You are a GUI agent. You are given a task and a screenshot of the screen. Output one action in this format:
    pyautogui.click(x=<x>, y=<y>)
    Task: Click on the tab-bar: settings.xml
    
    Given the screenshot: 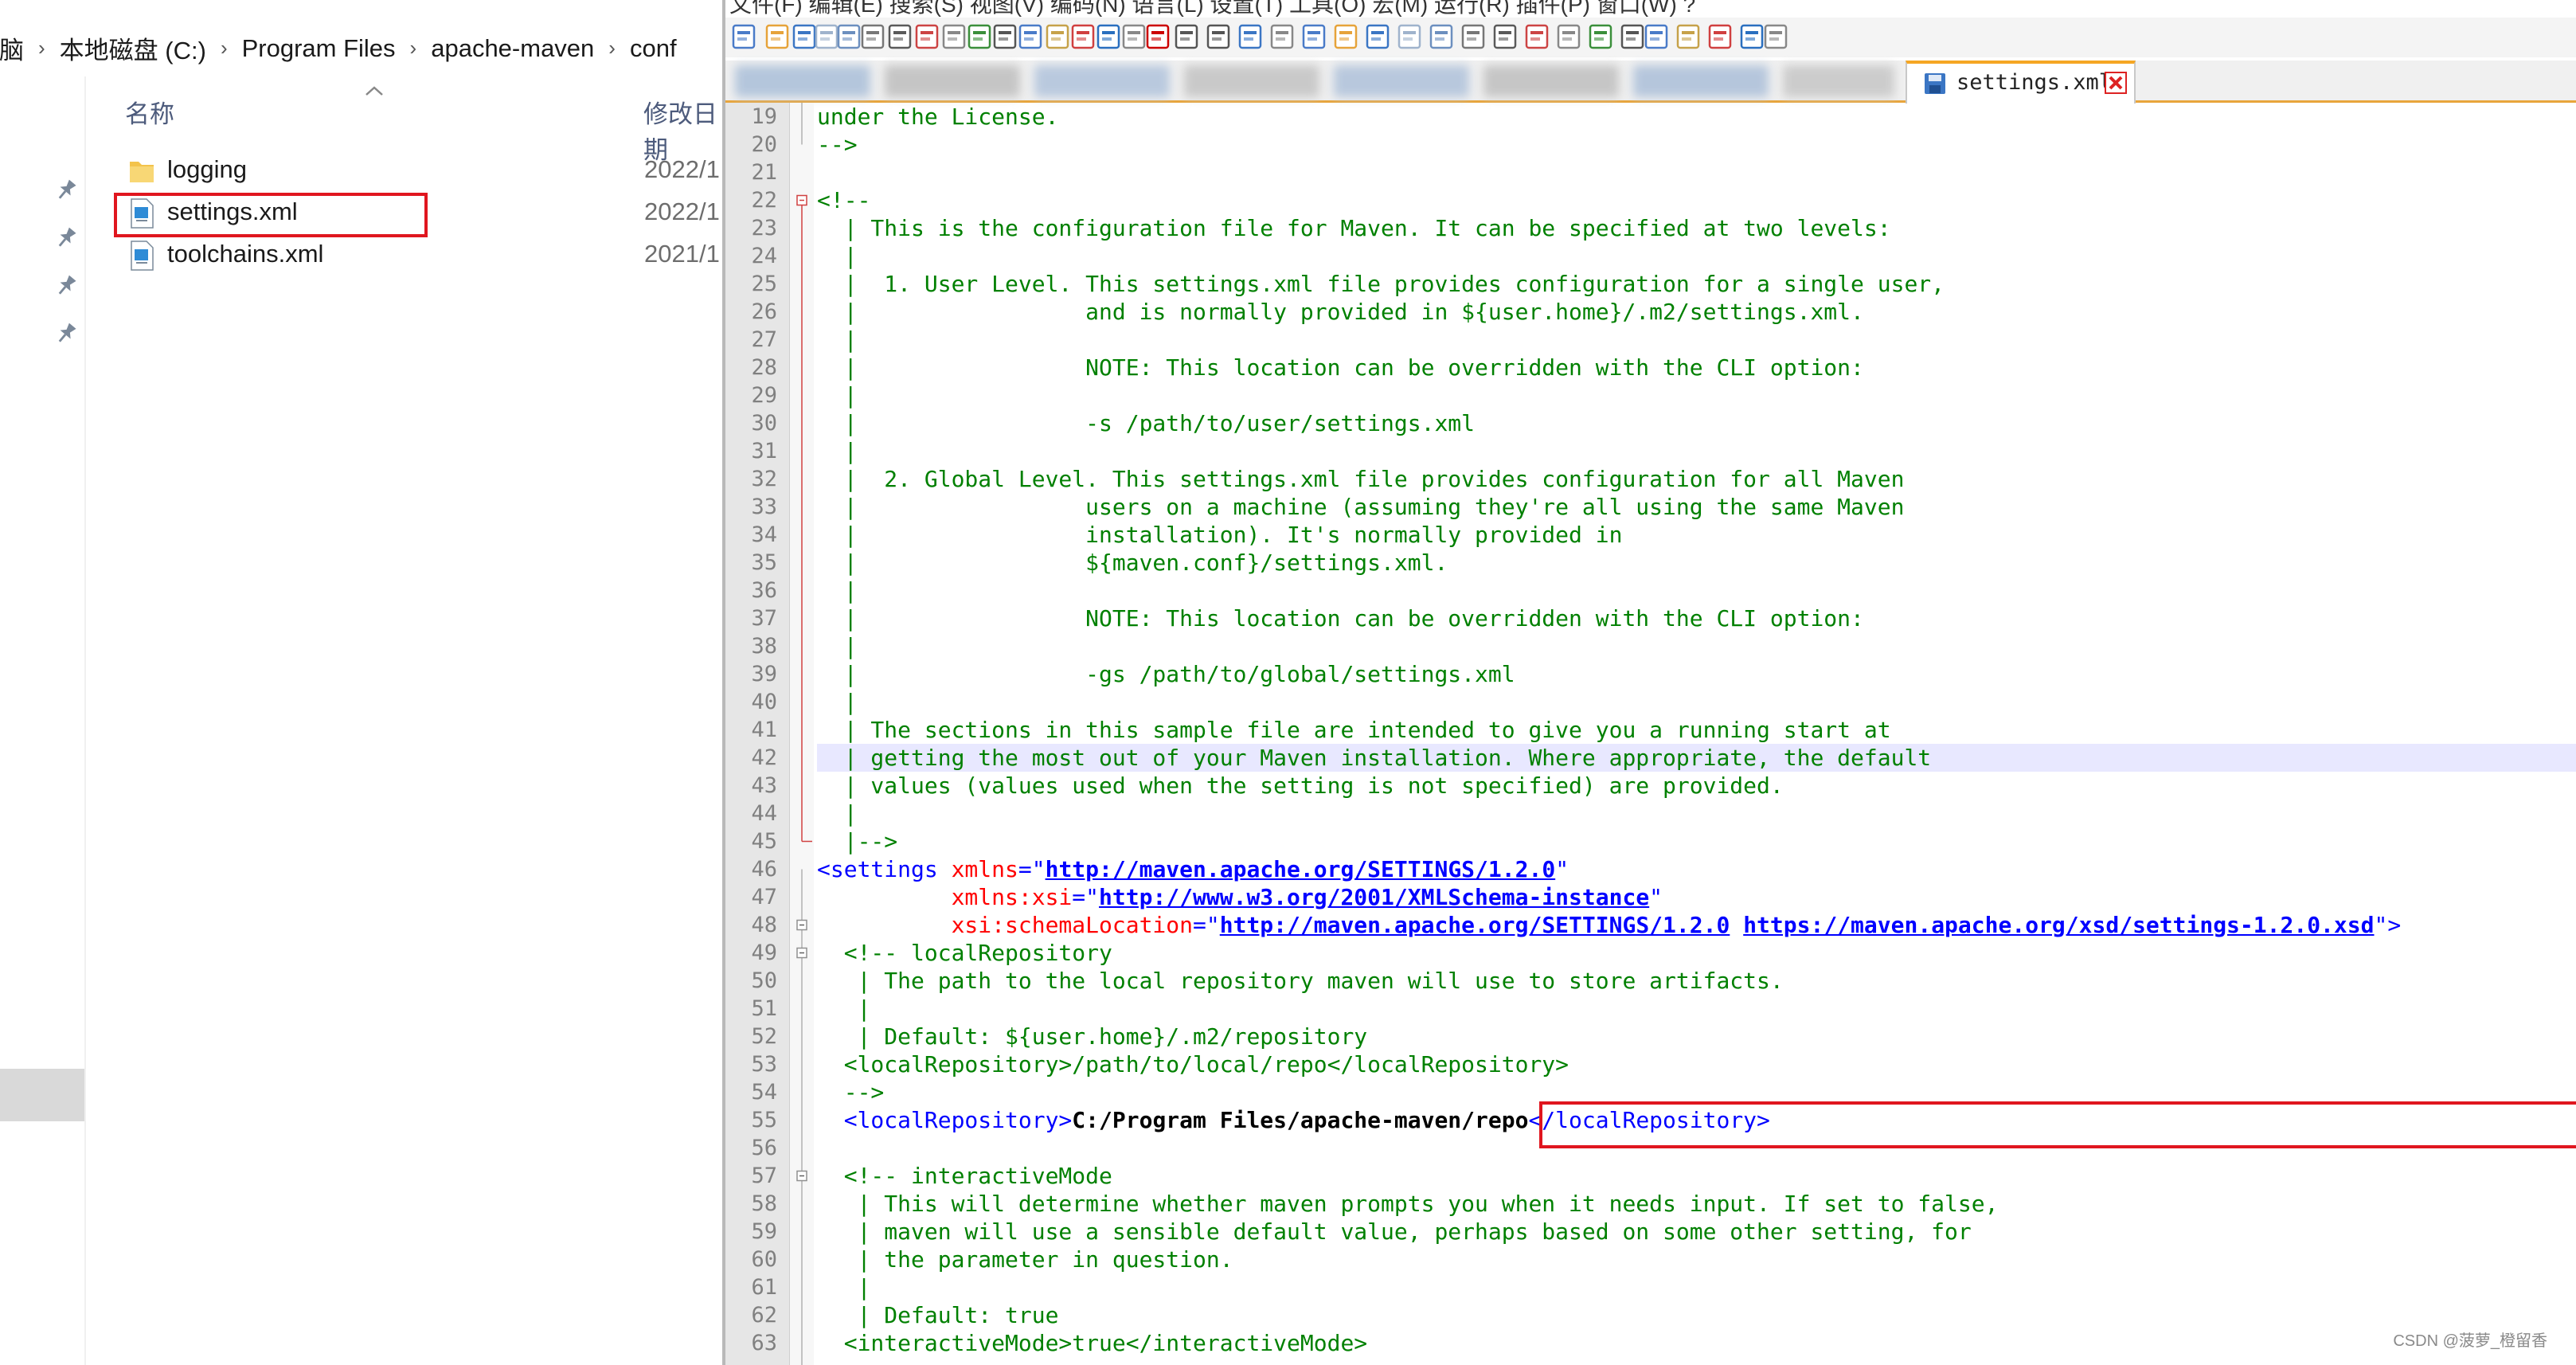 What is the action you would take?
    pyautogui.click(x=1650, y=82)
    